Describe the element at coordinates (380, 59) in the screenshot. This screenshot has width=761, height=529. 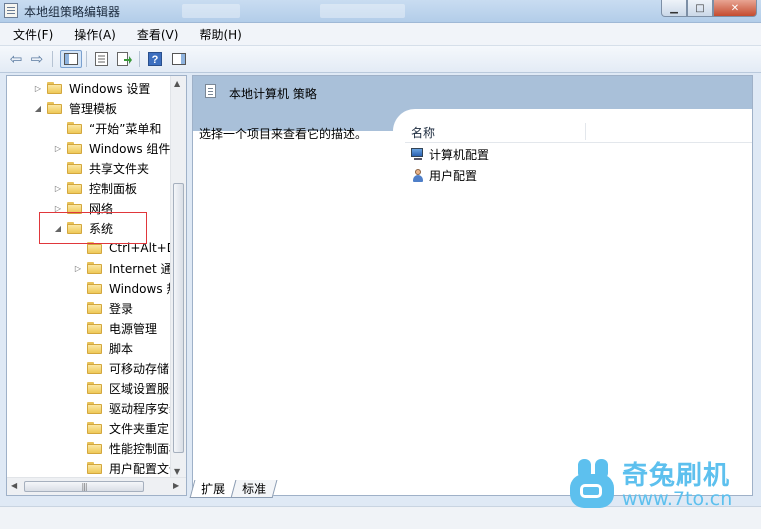
I see `toolbar: ⇦ ⇨ ?` at that location.